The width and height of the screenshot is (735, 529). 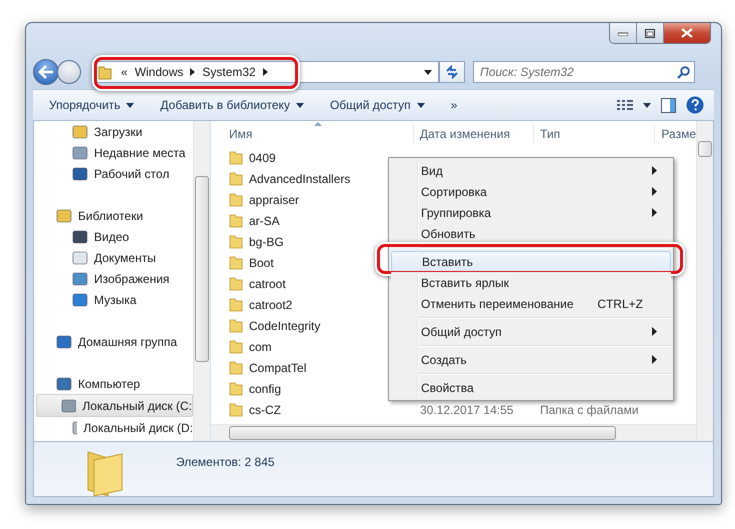 I want to click on sort-arrow-icon, so click(x=318, y=124).